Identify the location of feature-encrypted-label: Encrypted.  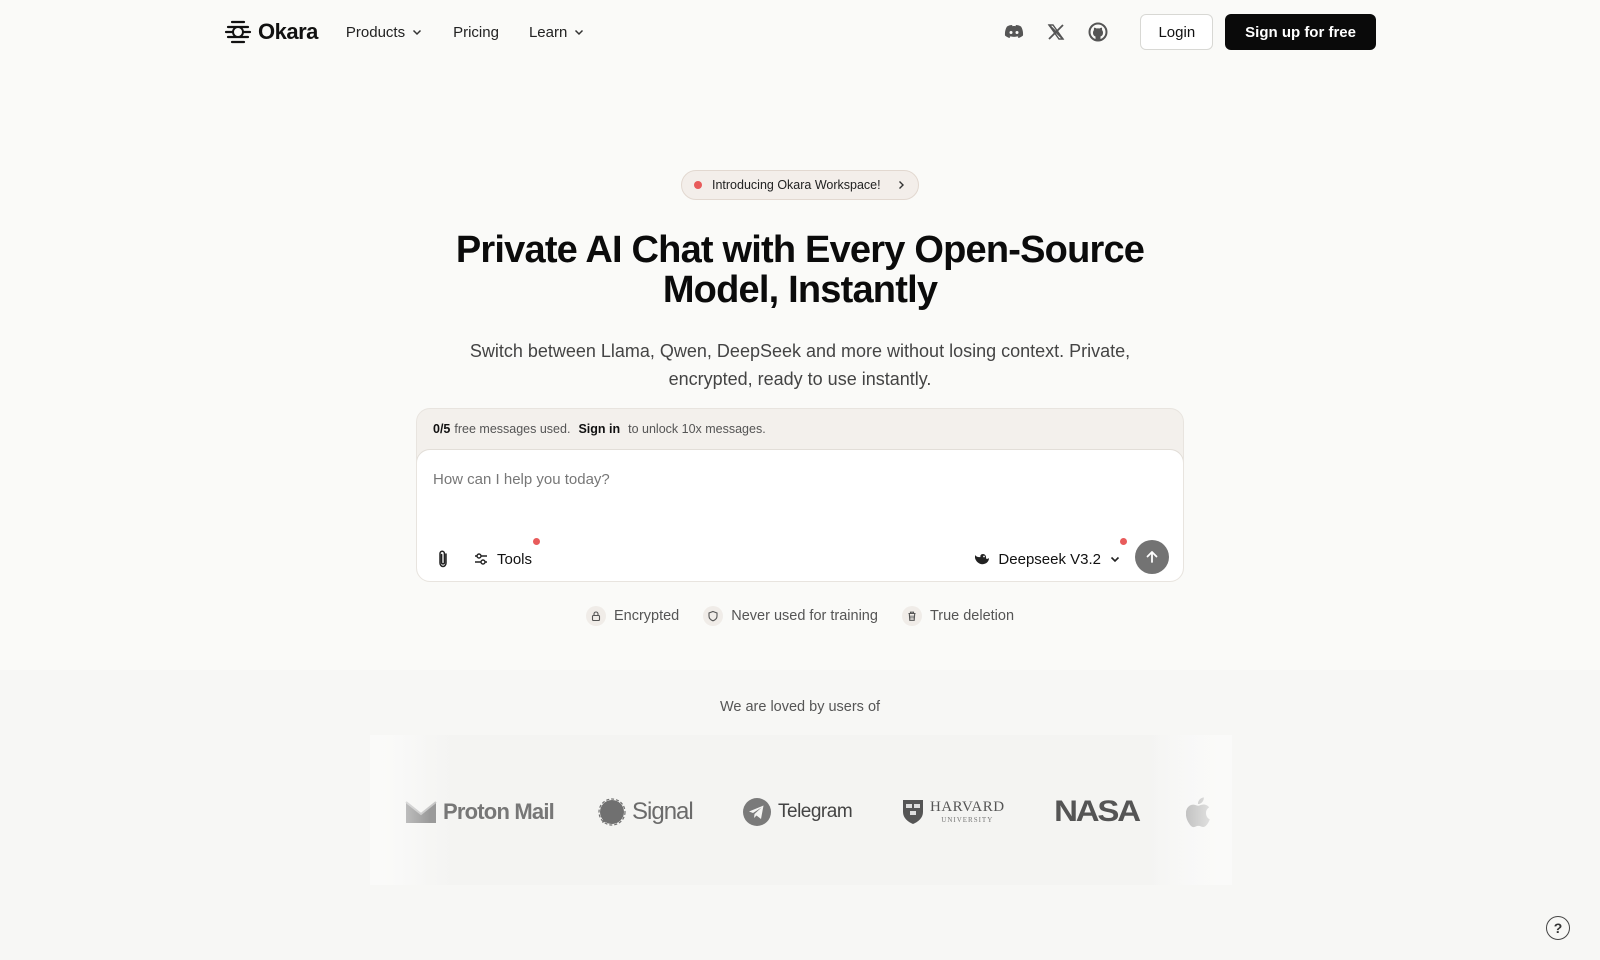
(646, 616).